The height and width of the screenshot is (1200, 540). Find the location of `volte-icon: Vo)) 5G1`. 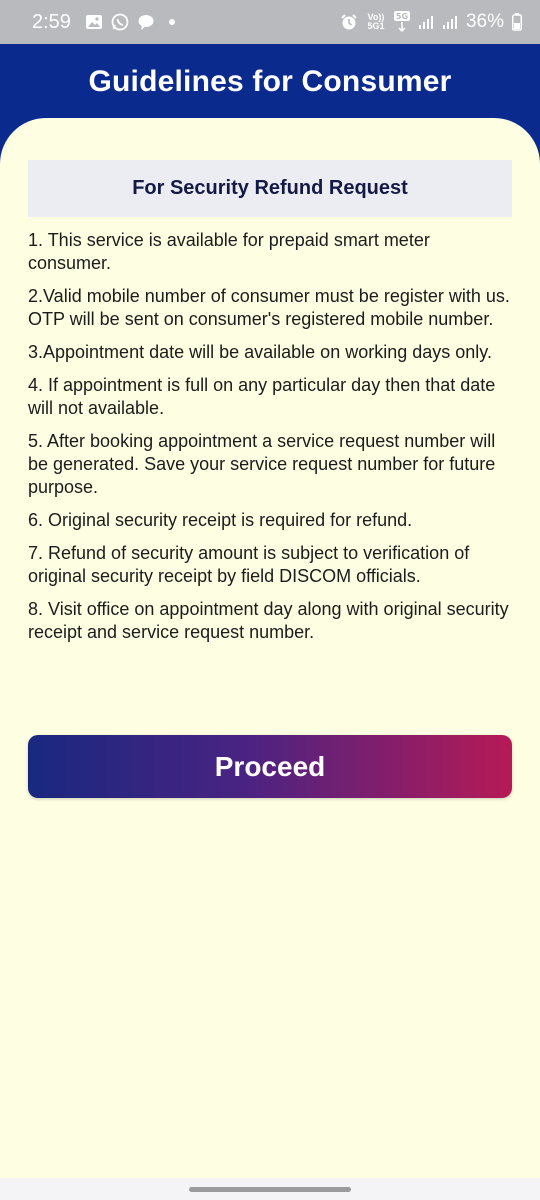

volte-icon: Vo)) 5G1 is located at coordinates (376, 21).